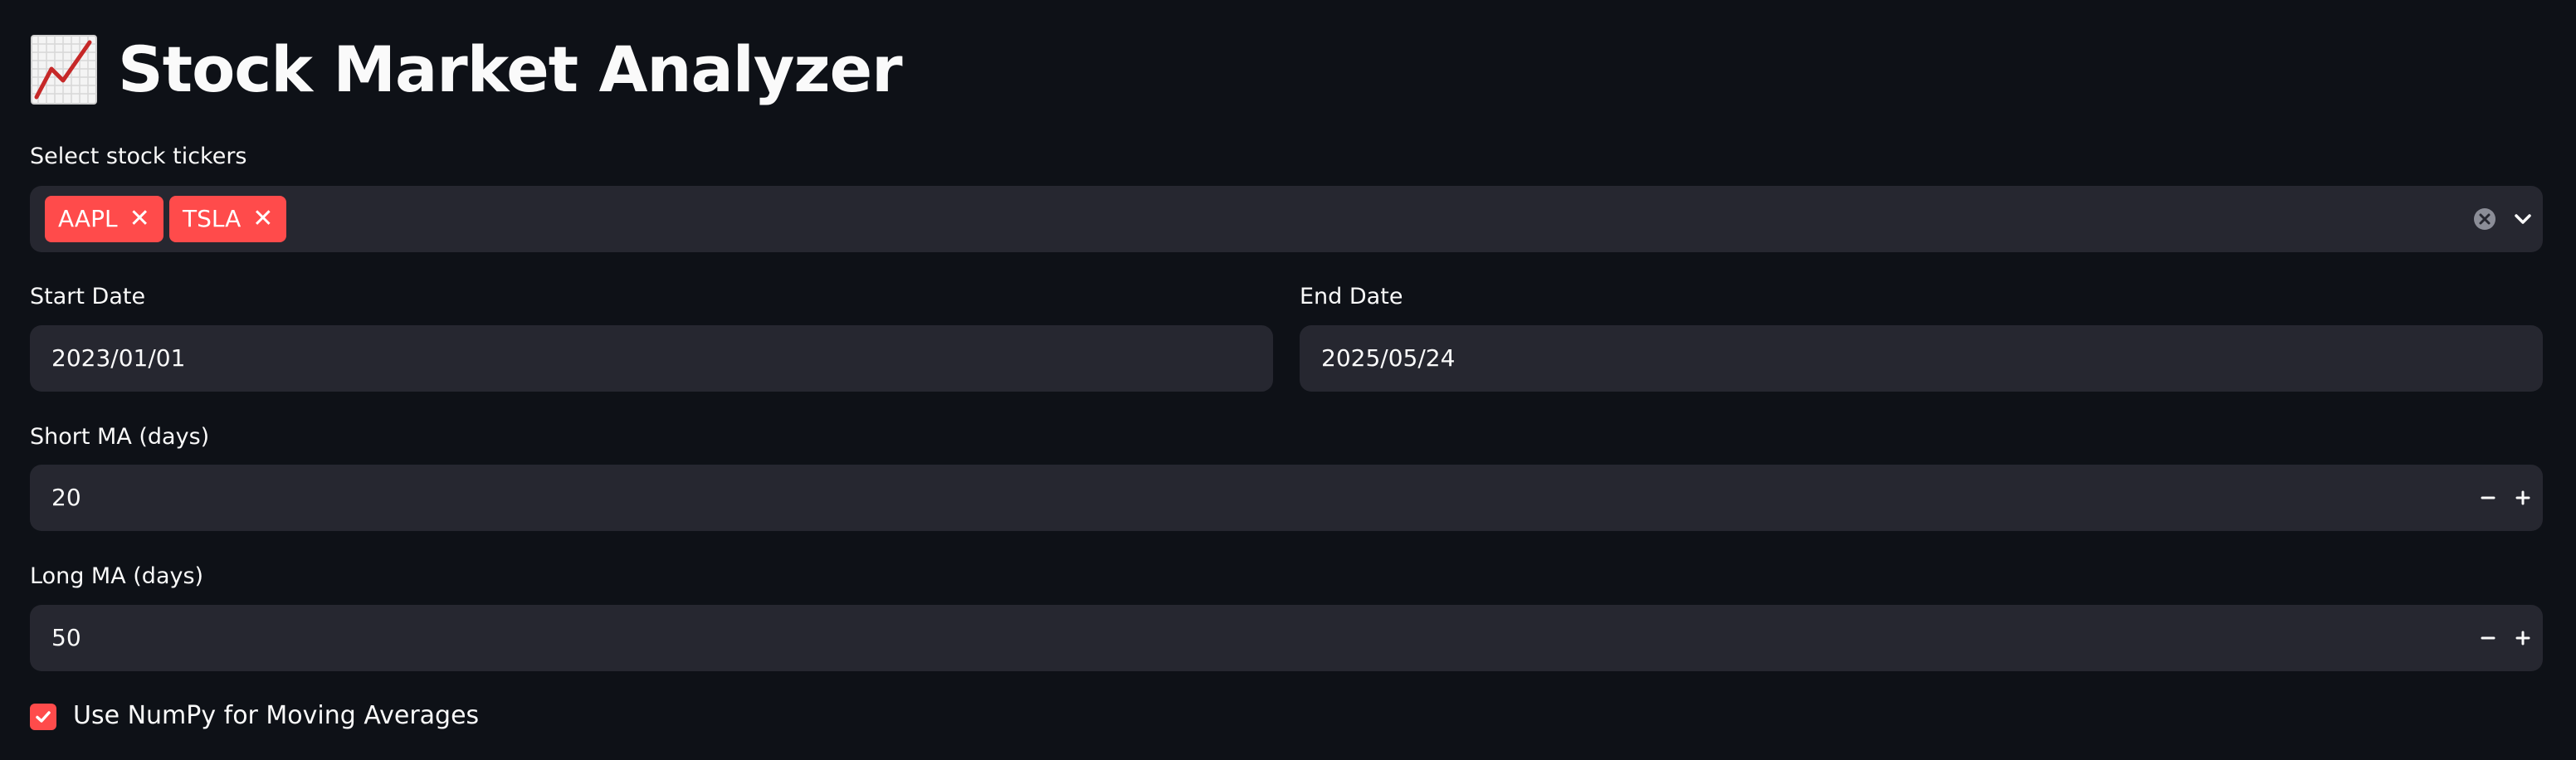  I want to click on short-ma-label: Short MA (days), so click(120, 437).